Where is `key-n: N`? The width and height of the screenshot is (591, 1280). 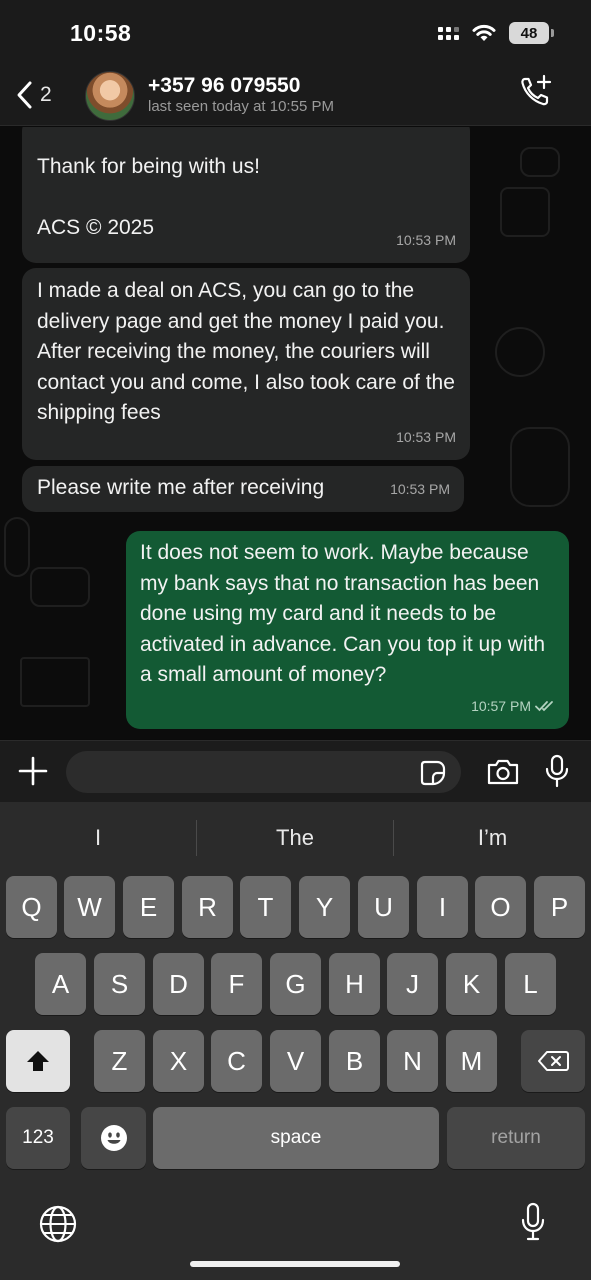
key-n: N is located at coordinates (412, 1061).